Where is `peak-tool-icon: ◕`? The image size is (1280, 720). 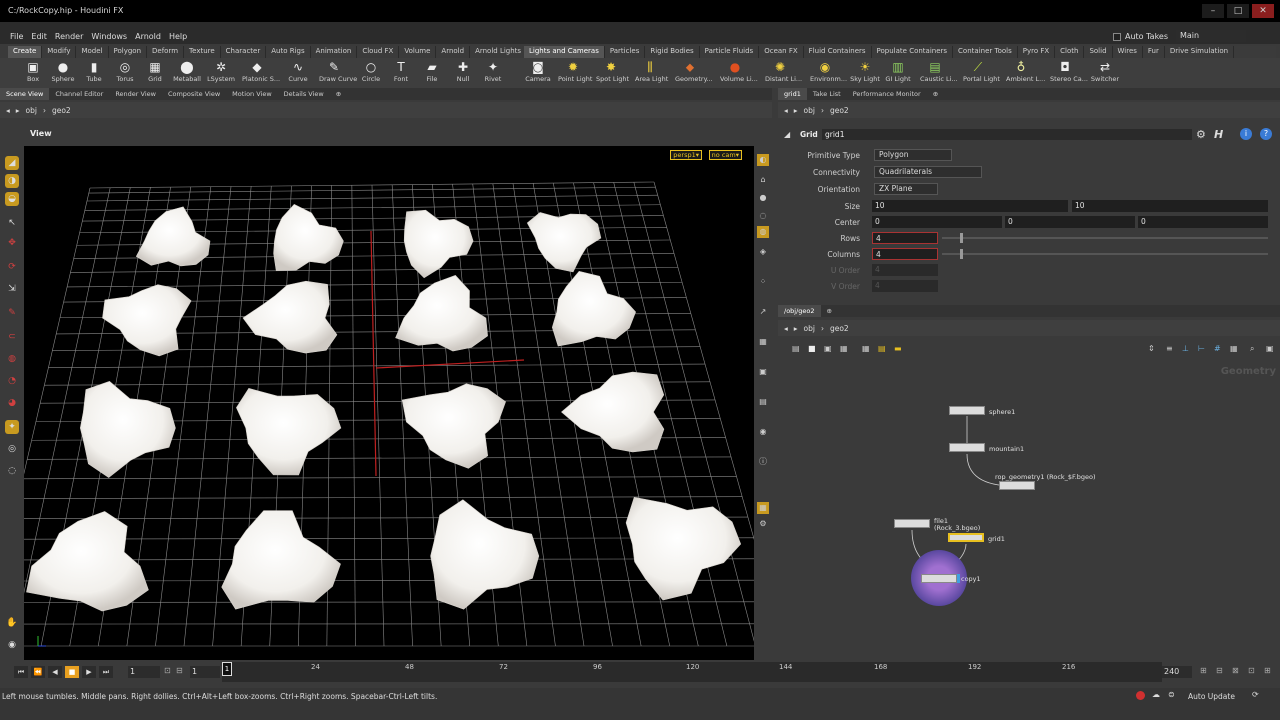 peak-tool-icon: ◕ is located at coordinates (12, 403).